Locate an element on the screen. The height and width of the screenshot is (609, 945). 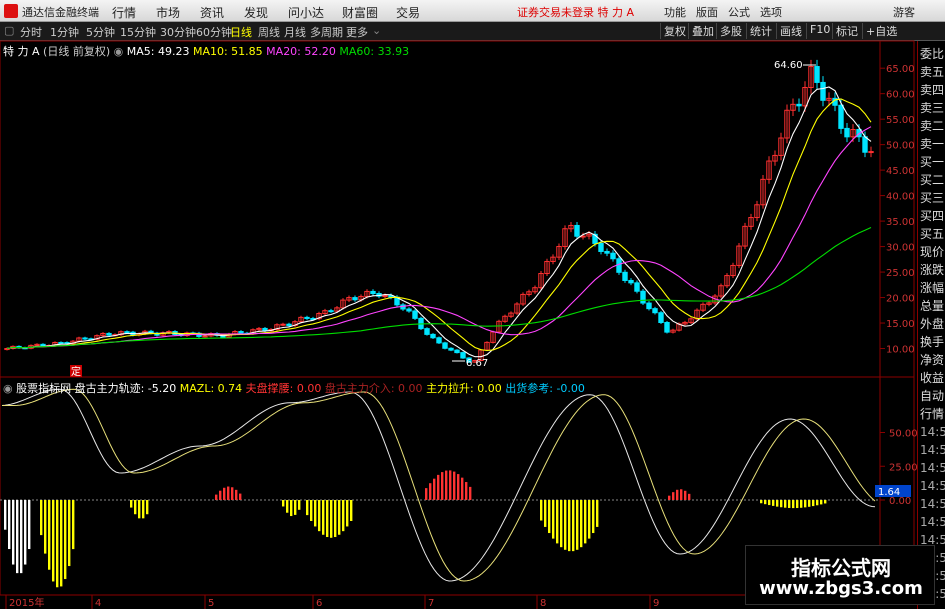
sidebar-buy2: 买二 is located at coordinates (932, 179).